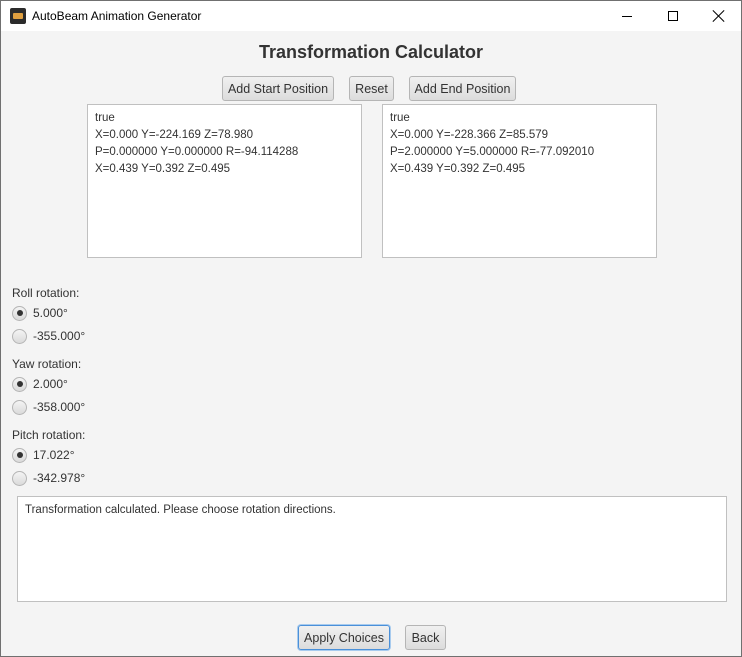 Image resolution: width=742 pixels, height=657 pixels. What do you see at coordinates (47, 364) in the screenshot?
I see `yaw-rotation-label: Yaw rotation:` at bounding box center [47, 364].